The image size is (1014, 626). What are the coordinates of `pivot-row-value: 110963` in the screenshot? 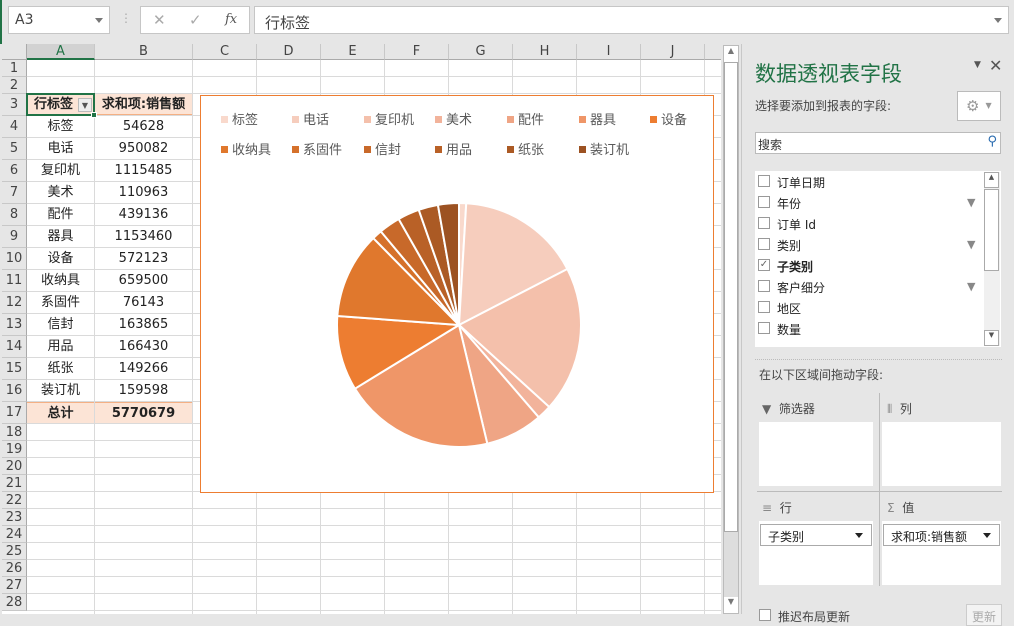 It's located at (143, 192).